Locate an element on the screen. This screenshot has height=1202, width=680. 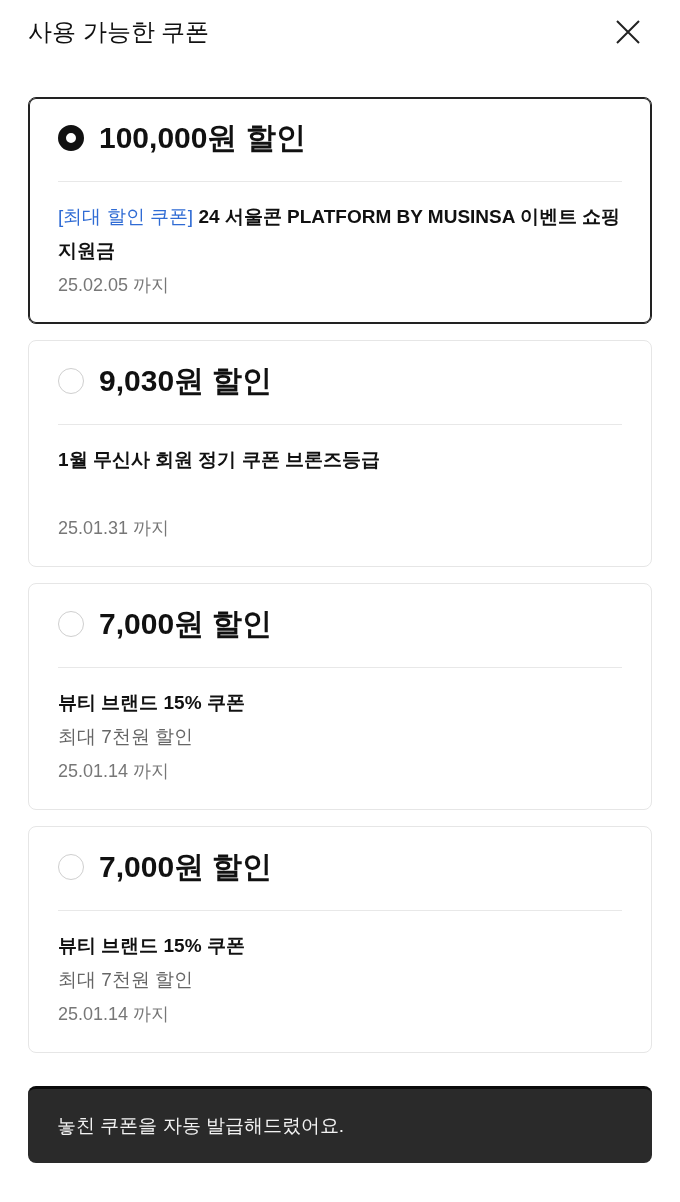
close-button is located at coordinates (628, 32).